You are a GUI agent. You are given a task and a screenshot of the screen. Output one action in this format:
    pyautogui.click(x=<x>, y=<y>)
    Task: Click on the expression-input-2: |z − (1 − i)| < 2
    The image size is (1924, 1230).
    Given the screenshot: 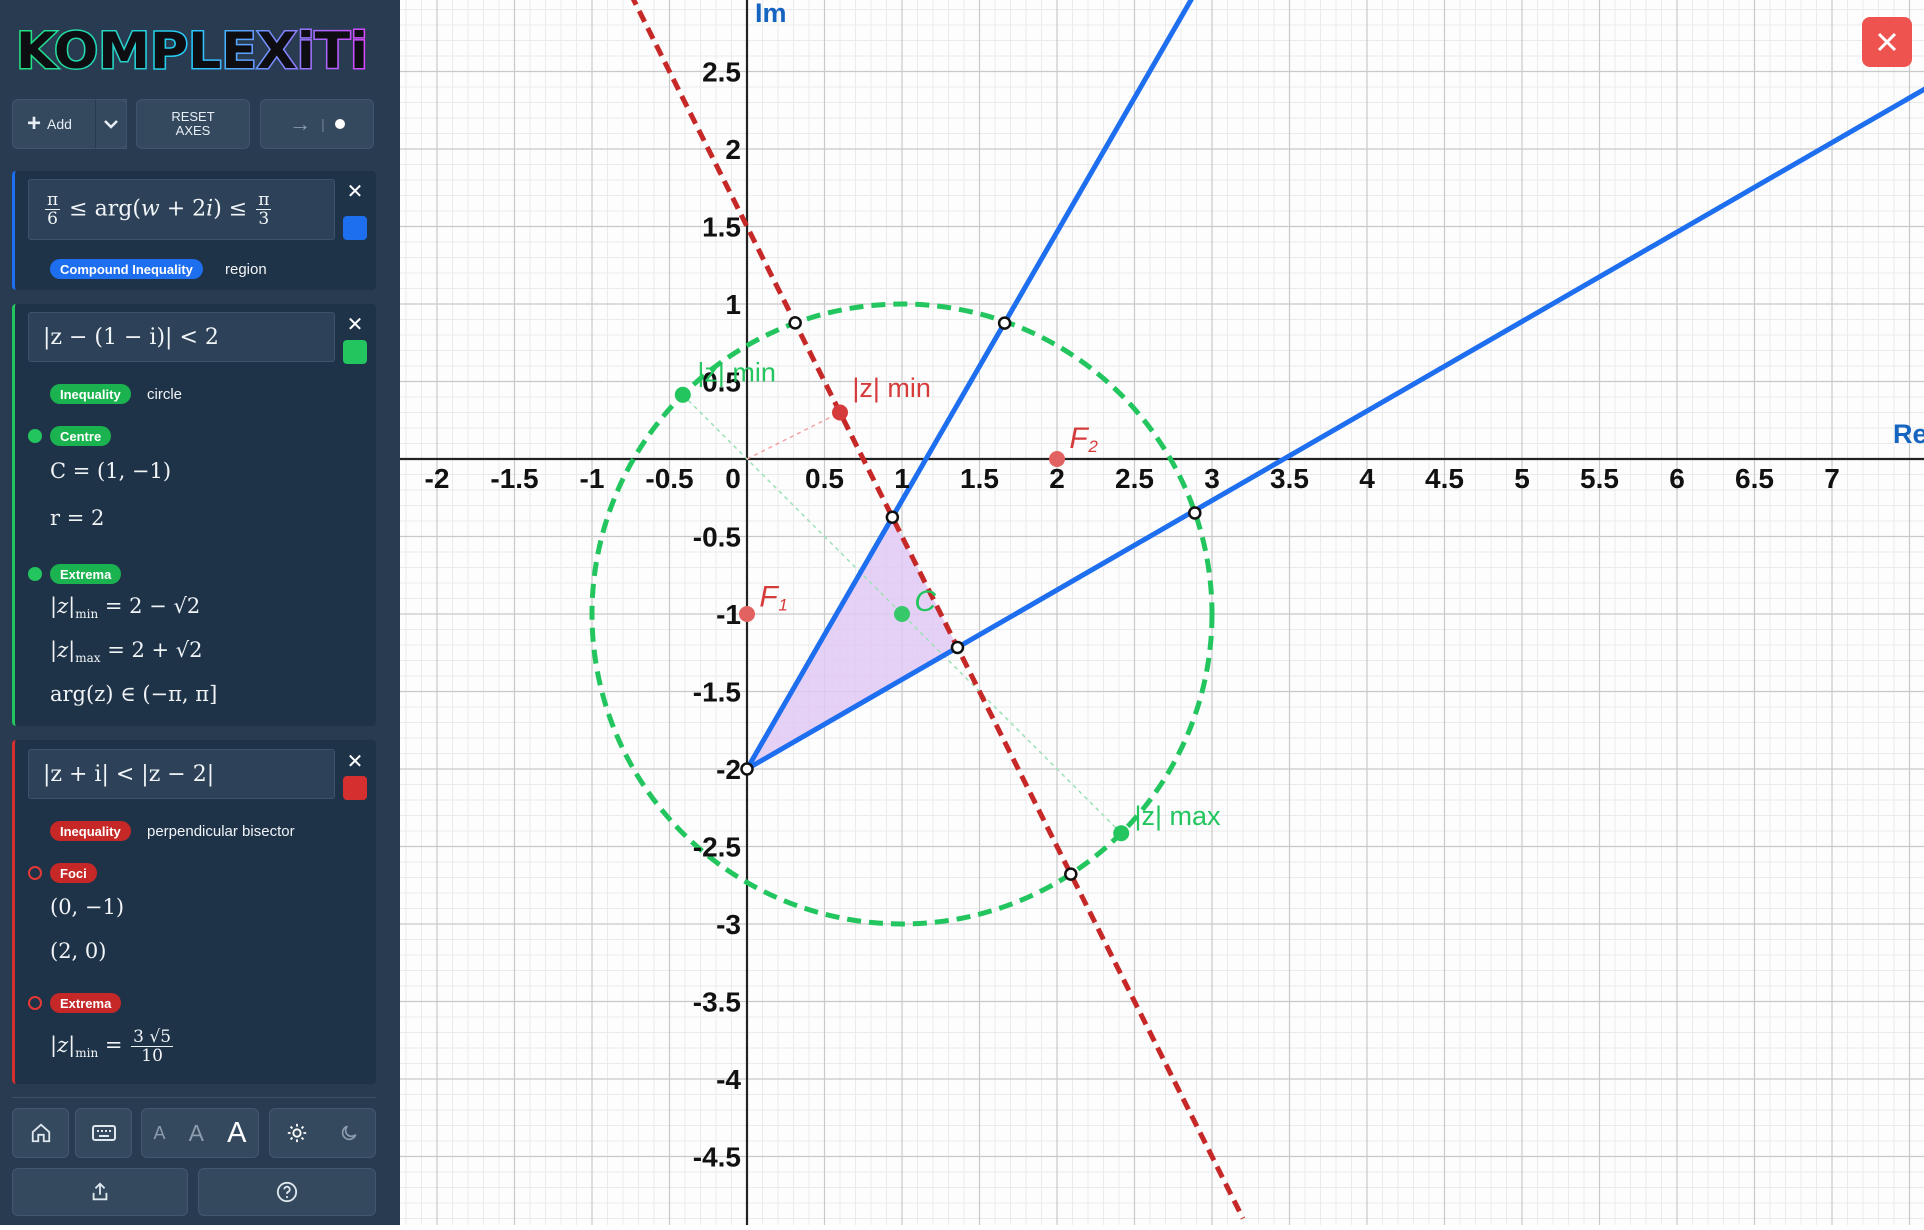 What is the action you would take?
    pyautogui.click(x=181, y=337)
    